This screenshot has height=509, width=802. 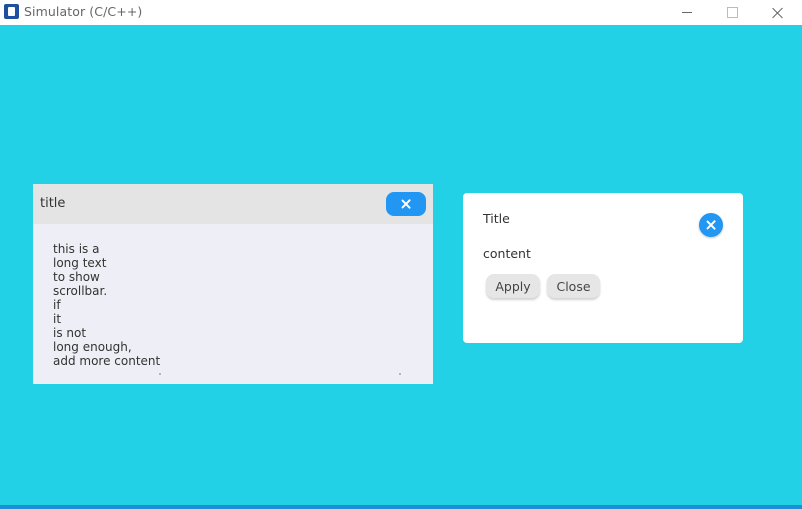 I want to click on maximize-button, so click(x=732, y=12).